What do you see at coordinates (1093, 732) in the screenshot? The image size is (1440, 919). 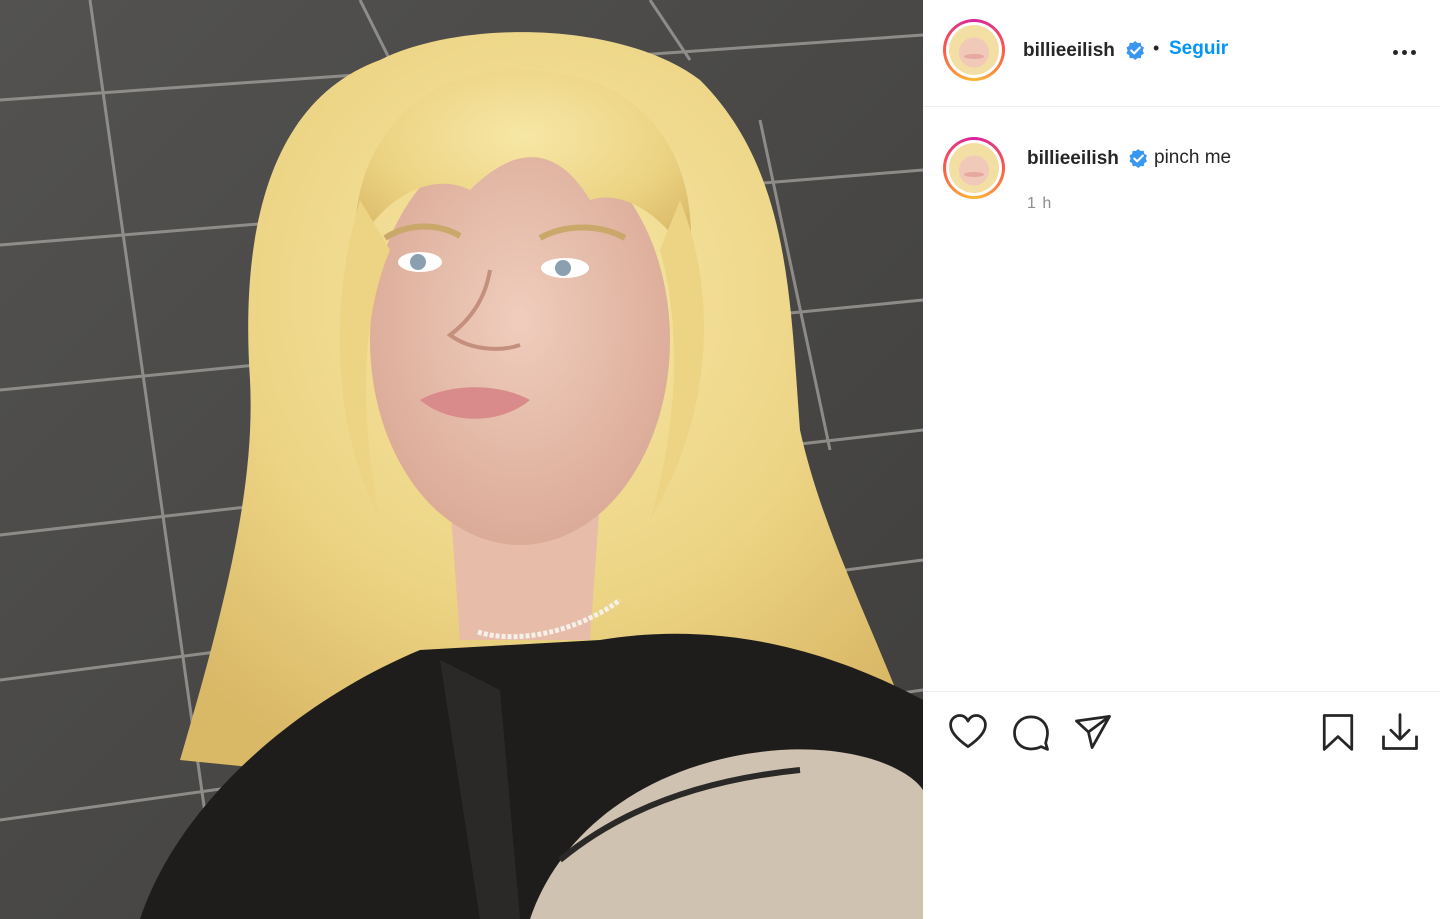 I see `share-icon` at bounding box center [1093, 732].